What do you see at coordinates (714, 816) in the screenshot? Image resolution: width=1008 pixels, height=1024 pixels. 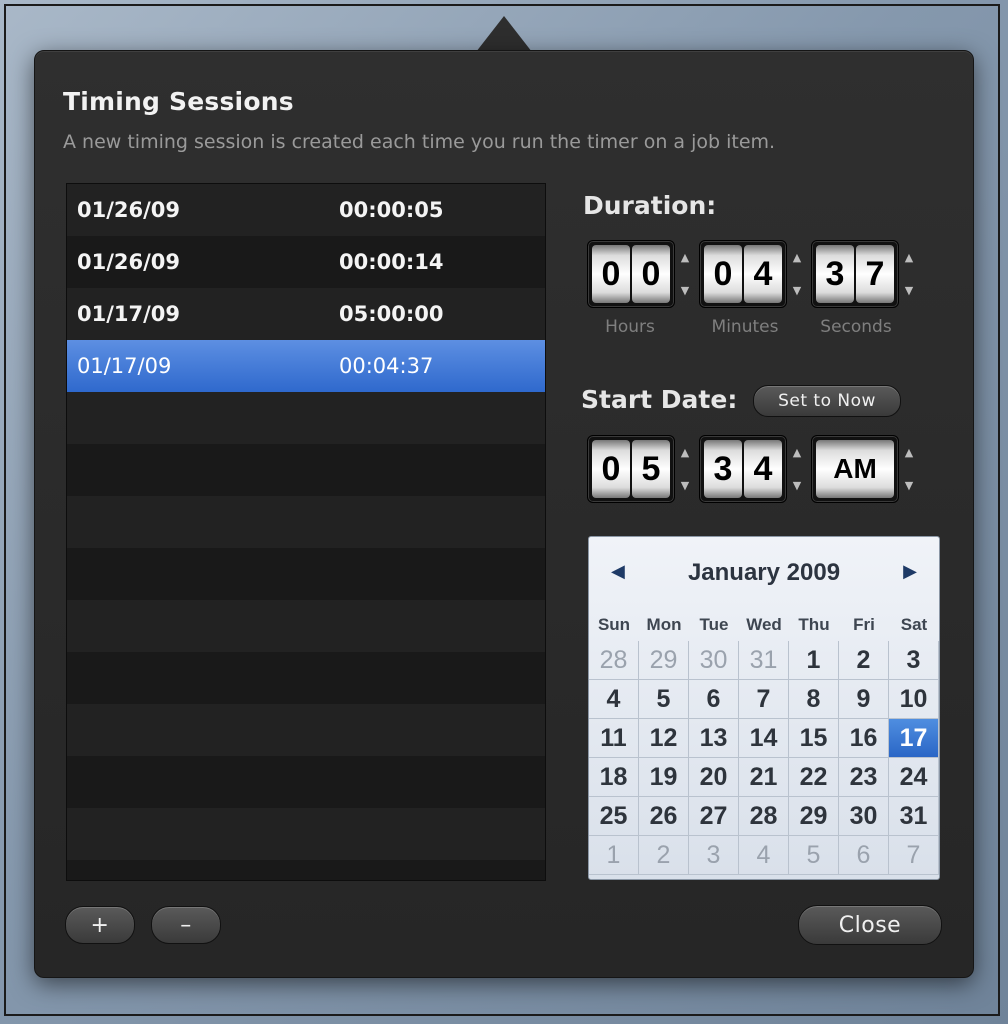 I see `calendar-day: 27` at bounding box center [714, 816].